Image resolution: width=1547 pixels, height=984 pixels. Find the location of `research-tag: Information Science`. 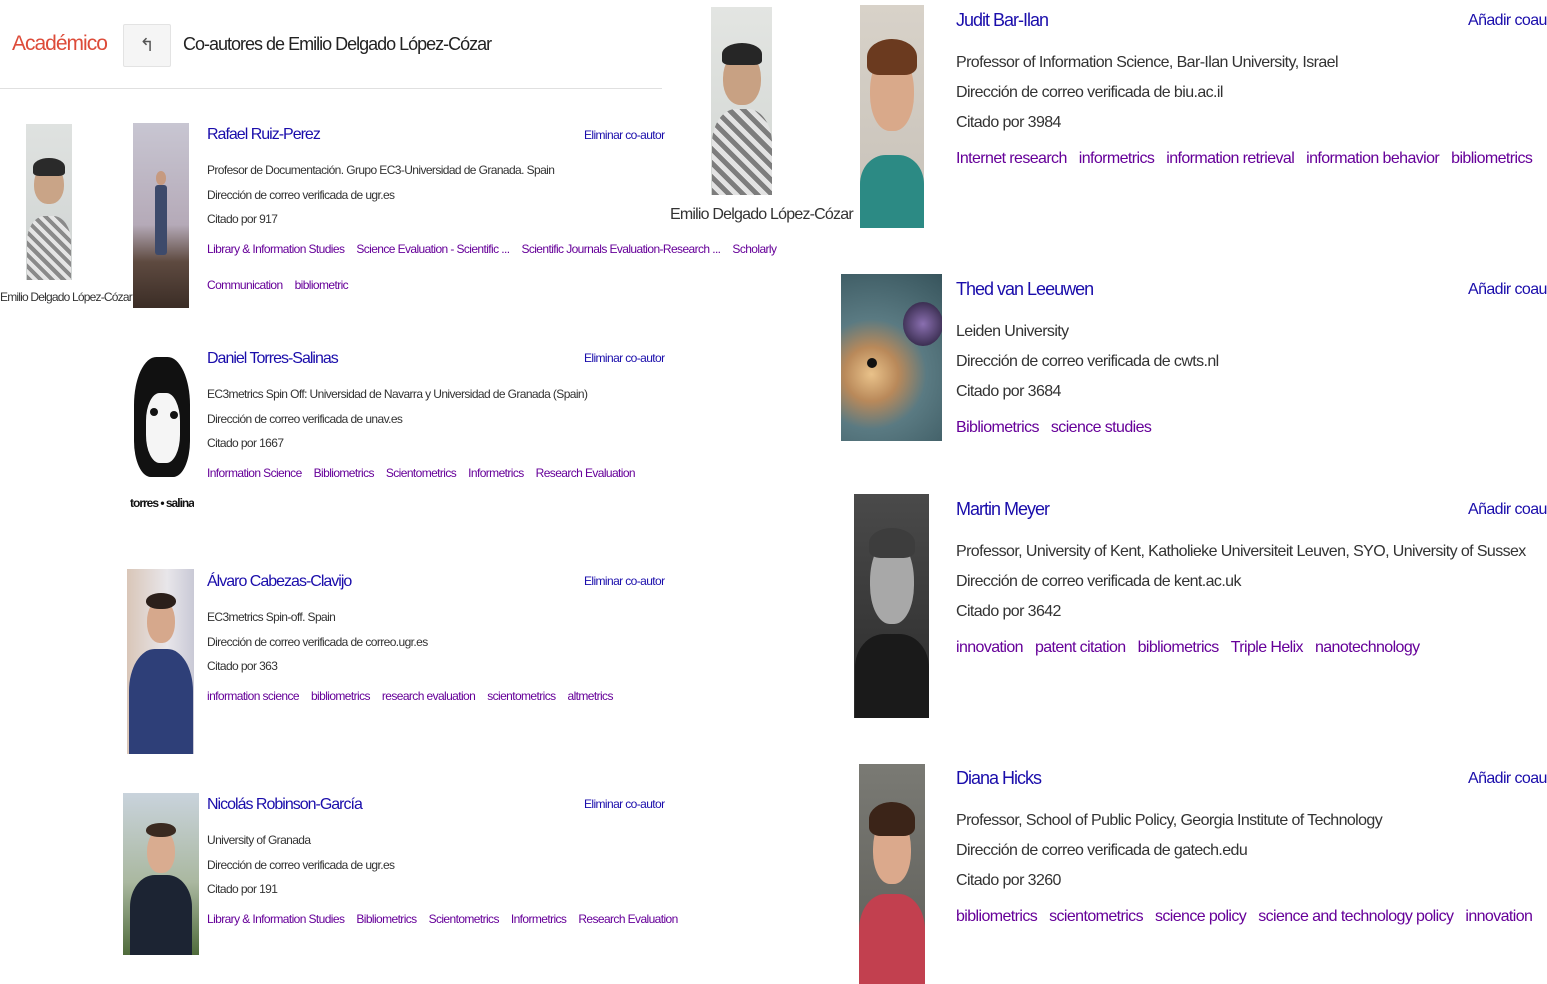

research-tag: Information Science is located at coordinates (254, 473).